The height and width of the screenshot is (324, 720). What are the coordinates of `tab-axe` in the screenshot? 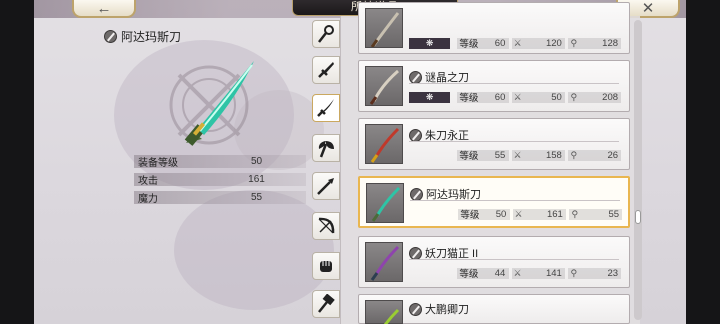 It's located at (326, 148).